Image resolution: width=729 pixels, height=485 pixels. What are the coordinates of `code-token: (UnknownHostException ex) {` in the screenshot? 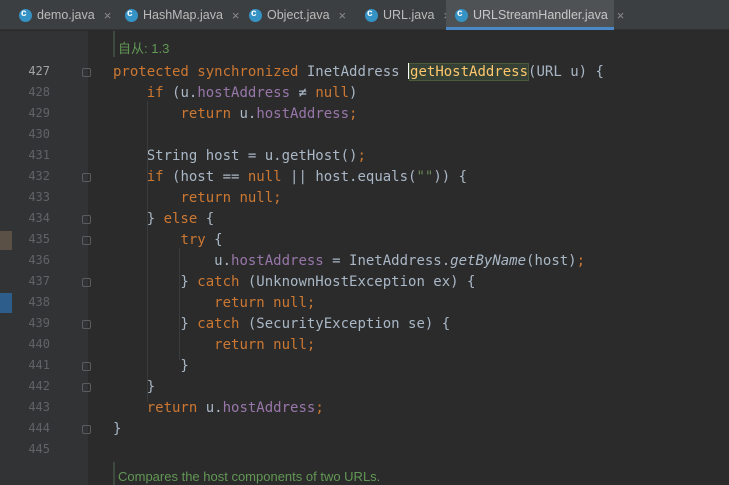 It's located at (361, 282).